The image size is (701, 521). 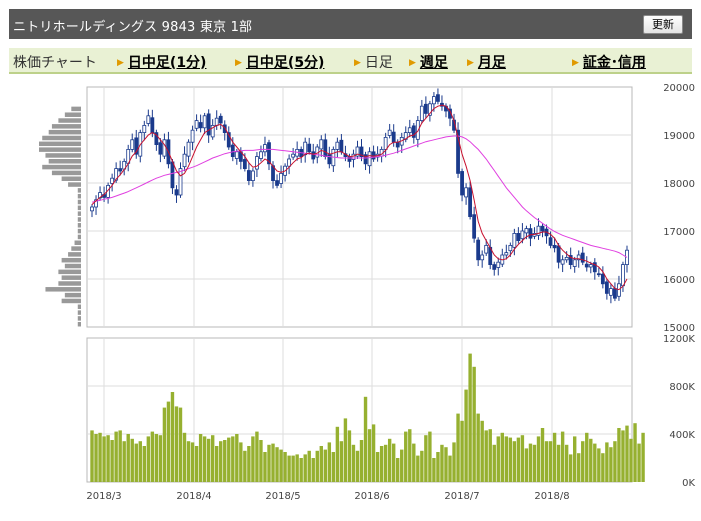 I want to click on x-tick-label: 2018/4, so click(x=193, y=496).